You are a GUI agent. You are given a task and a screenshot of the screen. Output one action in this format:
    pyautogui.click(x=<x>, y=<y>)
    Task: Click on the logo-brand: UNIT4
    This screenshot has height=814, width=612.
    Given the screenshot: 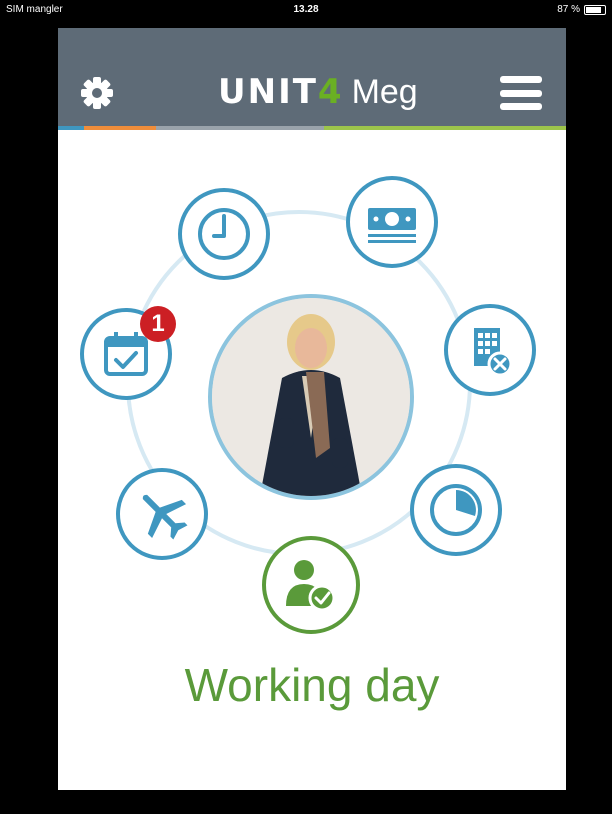 What is the action you would take?
    pyautogui.click(x=281, y=92)
    